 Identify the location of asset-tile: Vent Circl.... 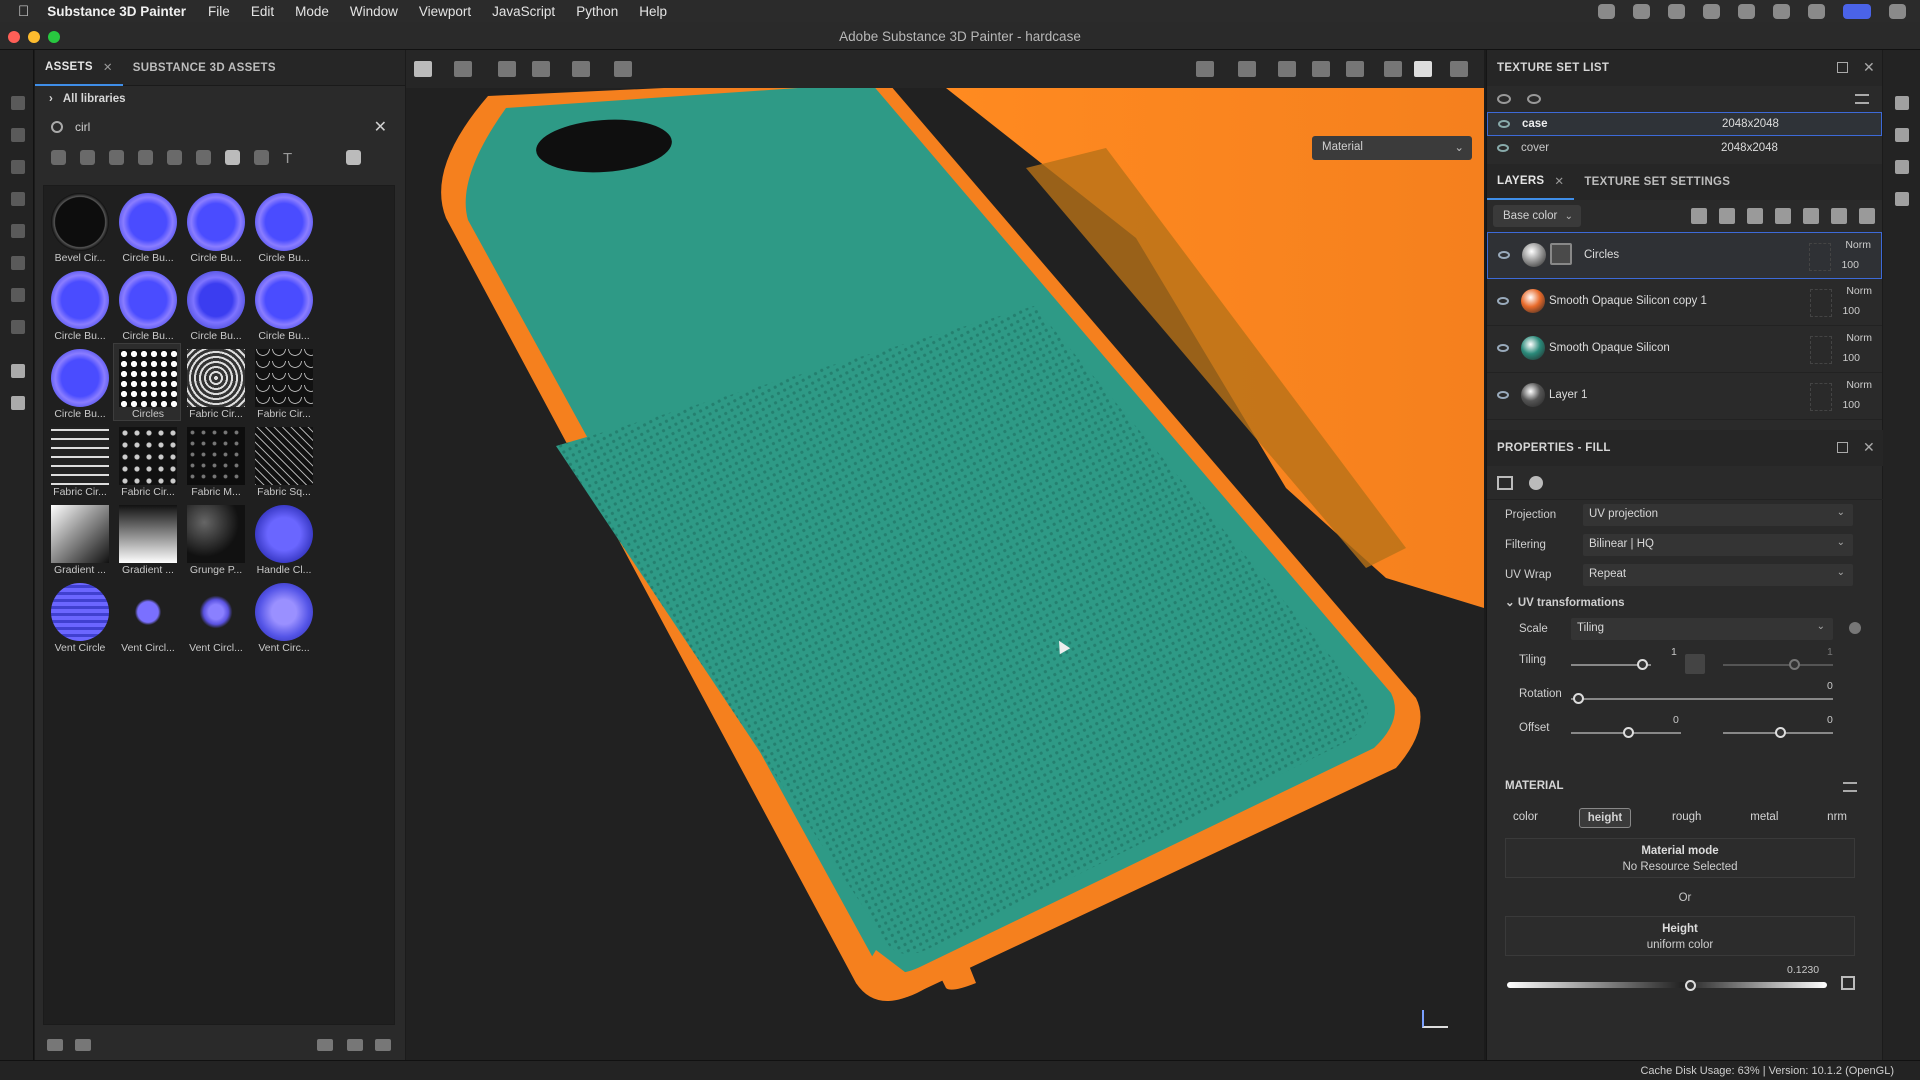
(215, 616).